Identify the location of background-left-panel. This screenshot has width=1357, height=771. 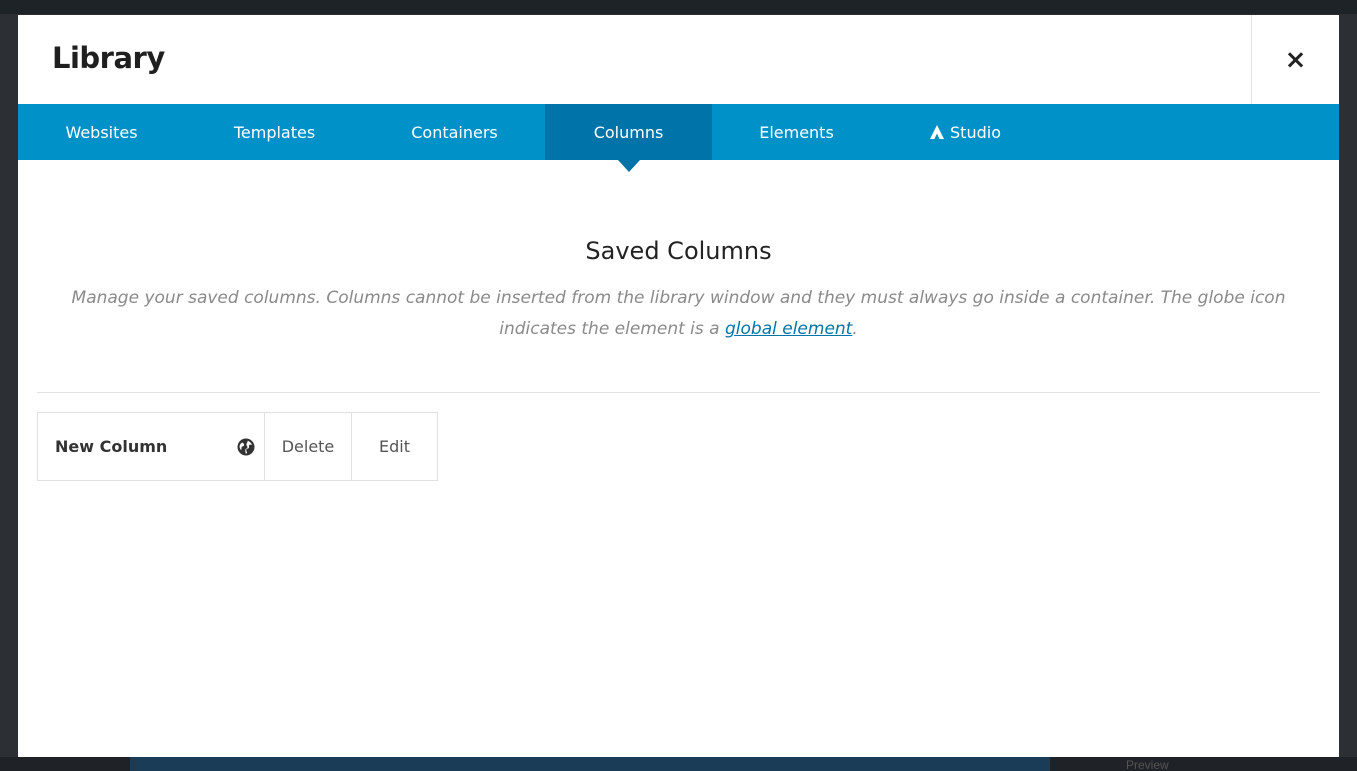
(9, 392).